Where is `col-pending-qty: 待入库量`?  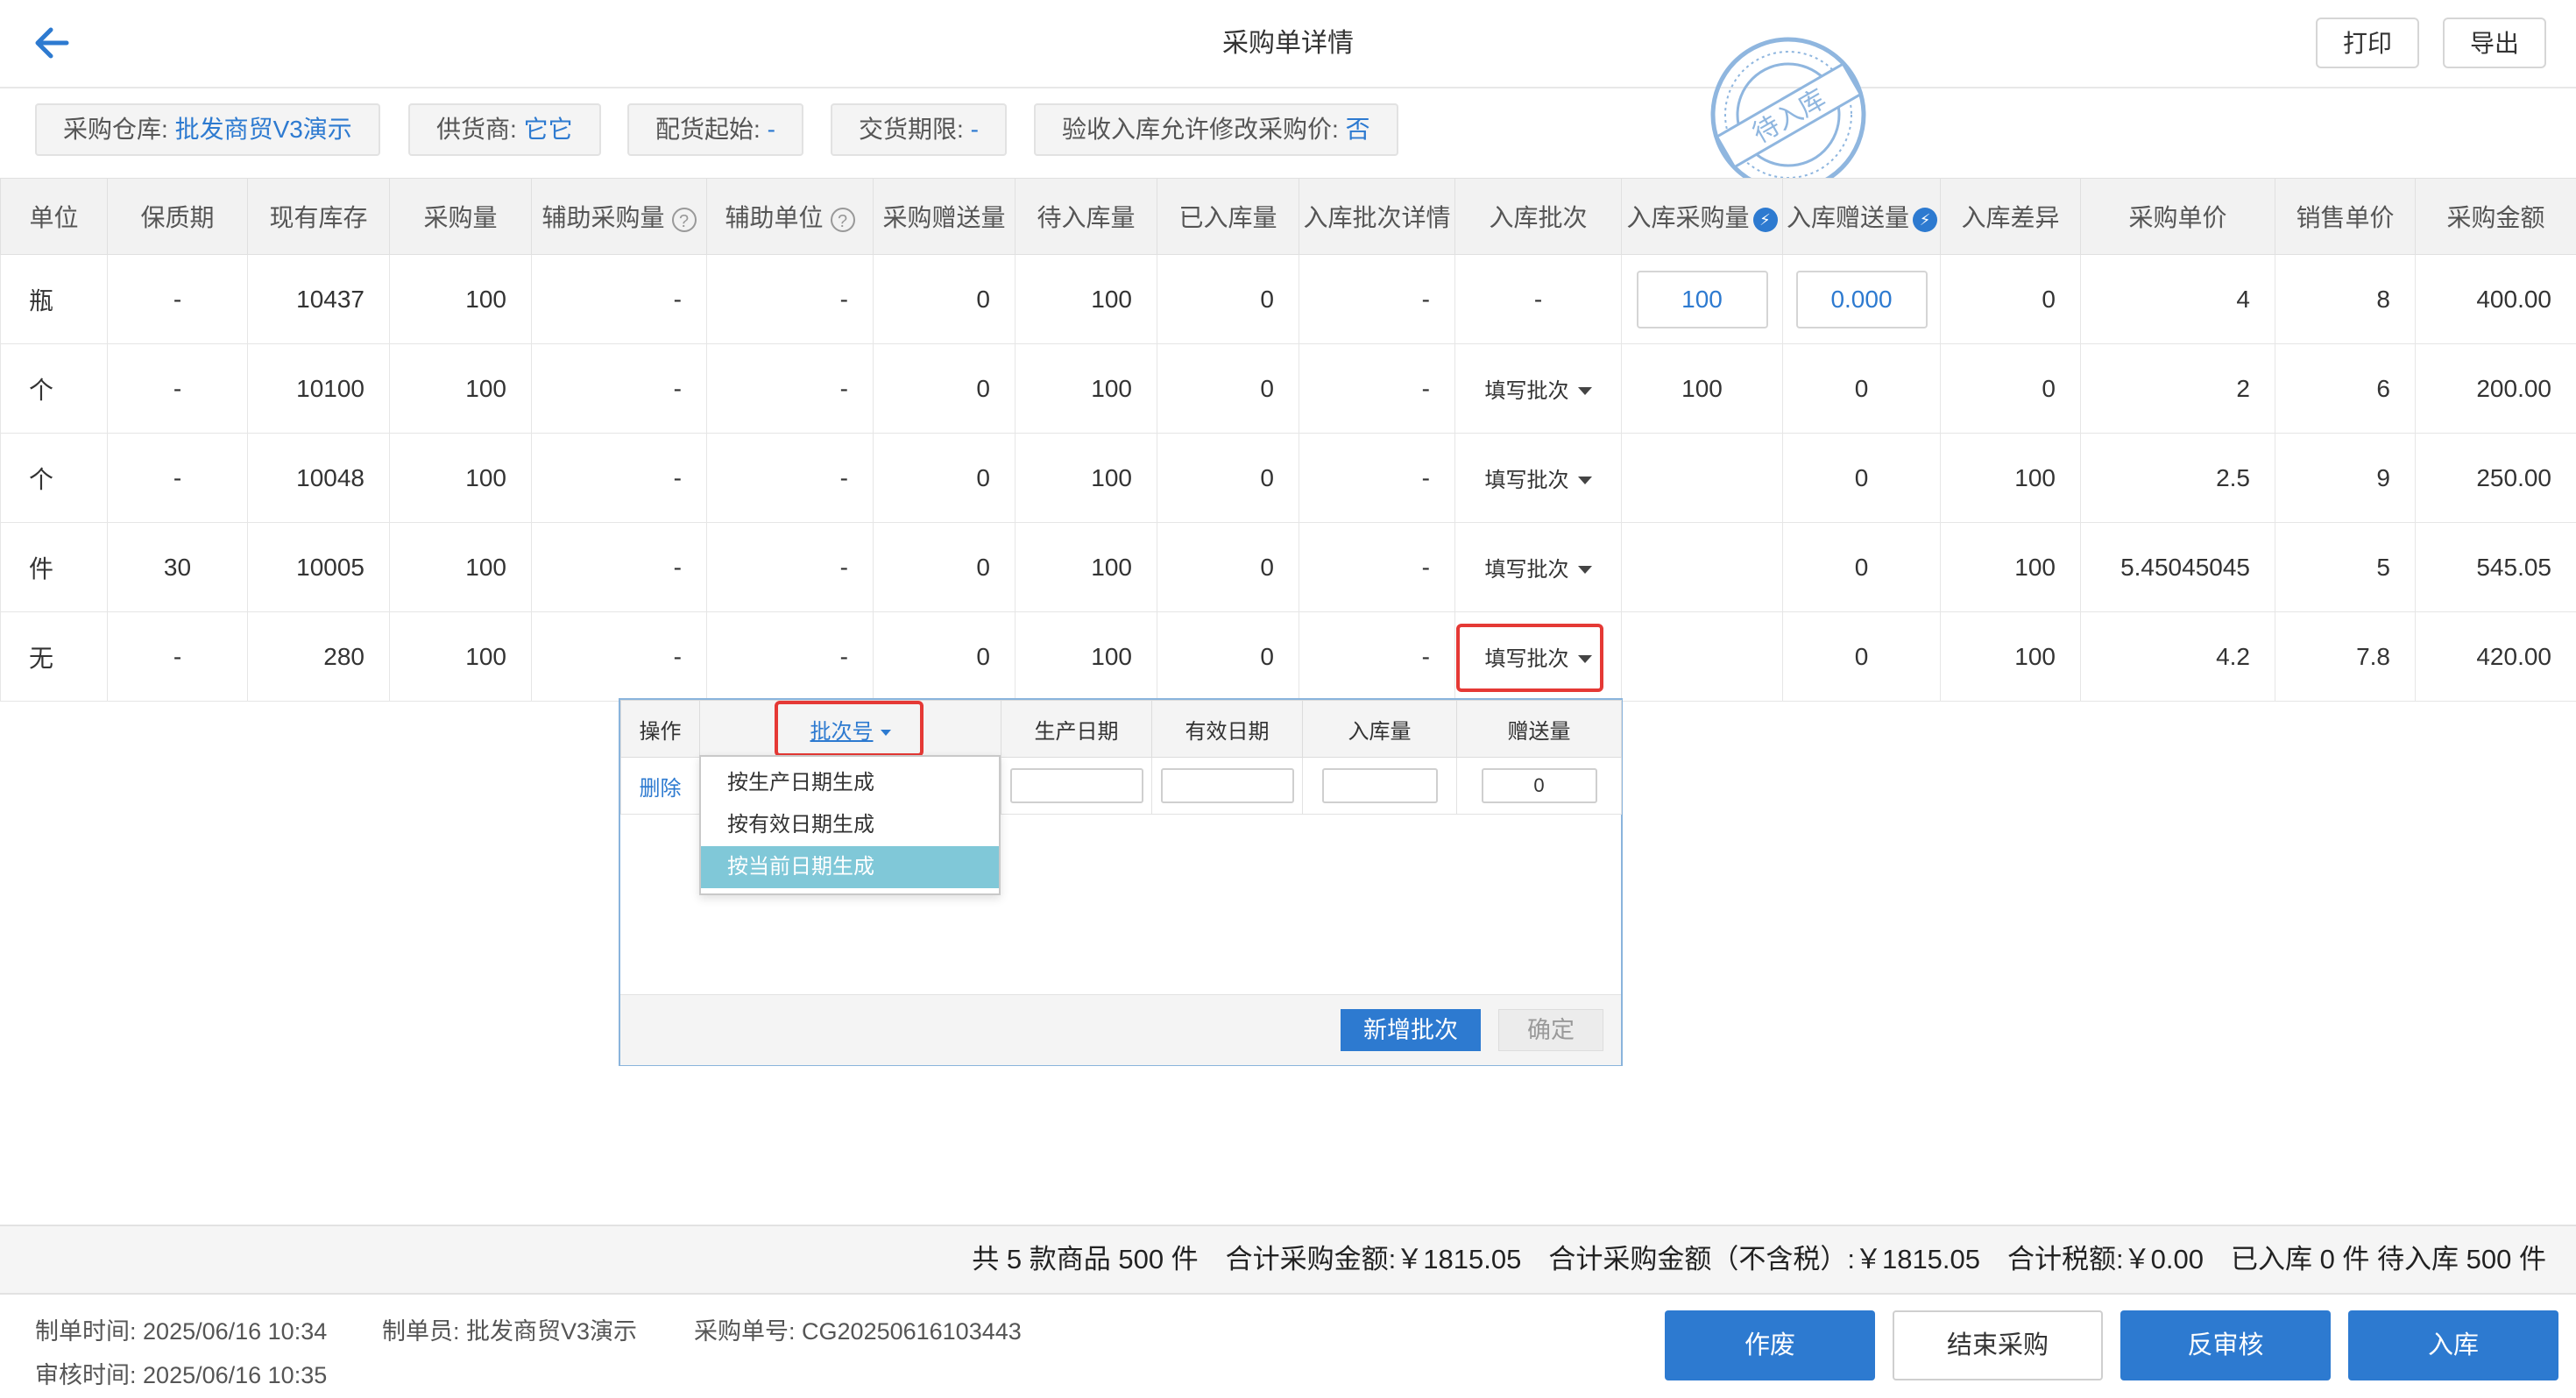
col-pending-qty: 待入库量 is located at coordinates (1086, 216).